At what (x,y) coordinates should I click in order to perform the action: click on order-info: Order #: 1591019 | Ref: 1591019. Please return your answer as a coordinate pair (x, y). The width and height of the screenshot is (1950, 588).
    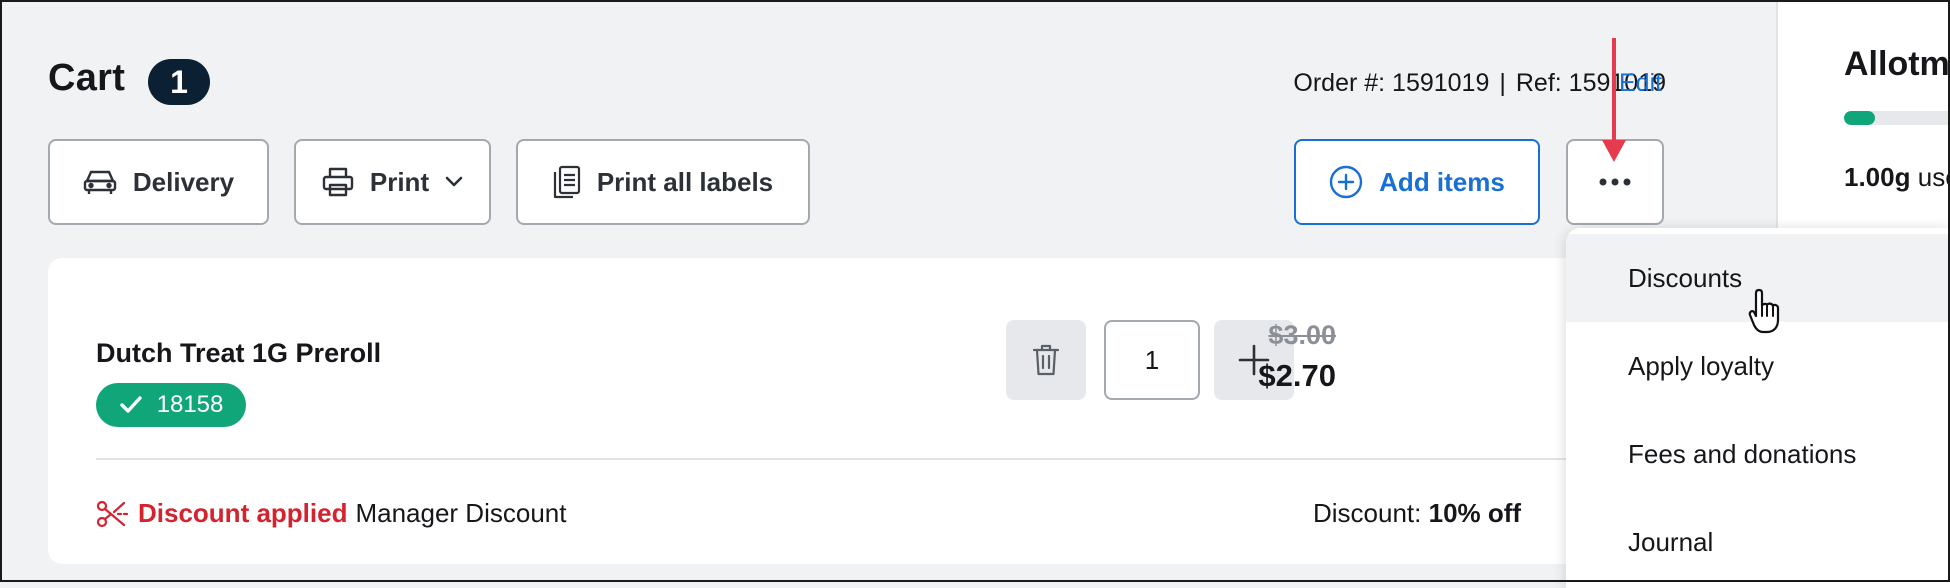
    Looking at the image, I should click on (1479, 83).